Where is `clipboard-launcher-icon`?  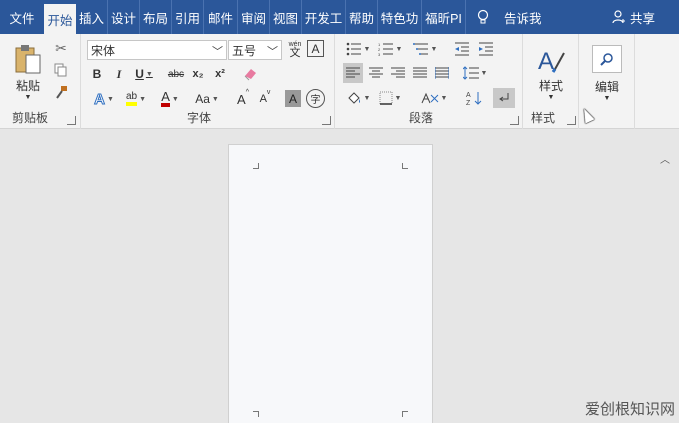 clipboard-launcher-icon is located at coordinates (71, 120).